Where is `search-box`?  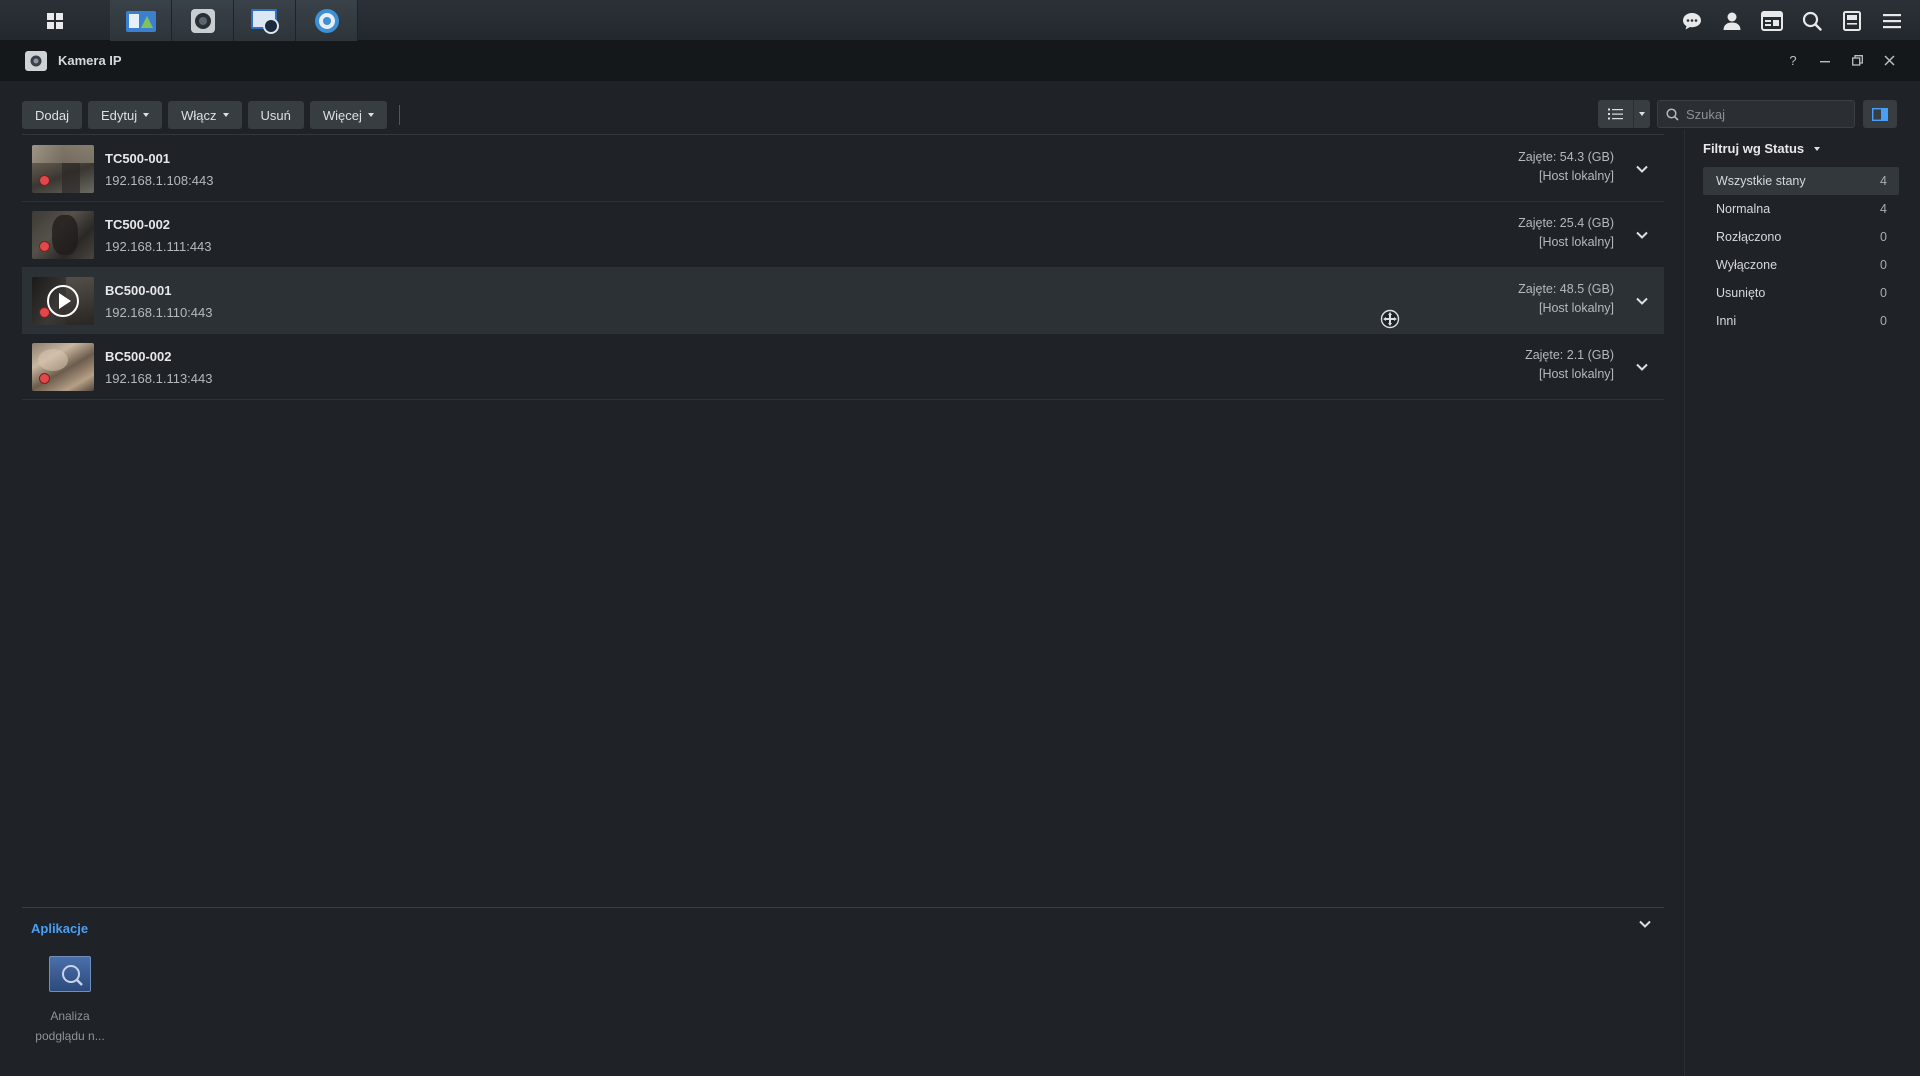
search-box is located at coordinates (1756, 114).